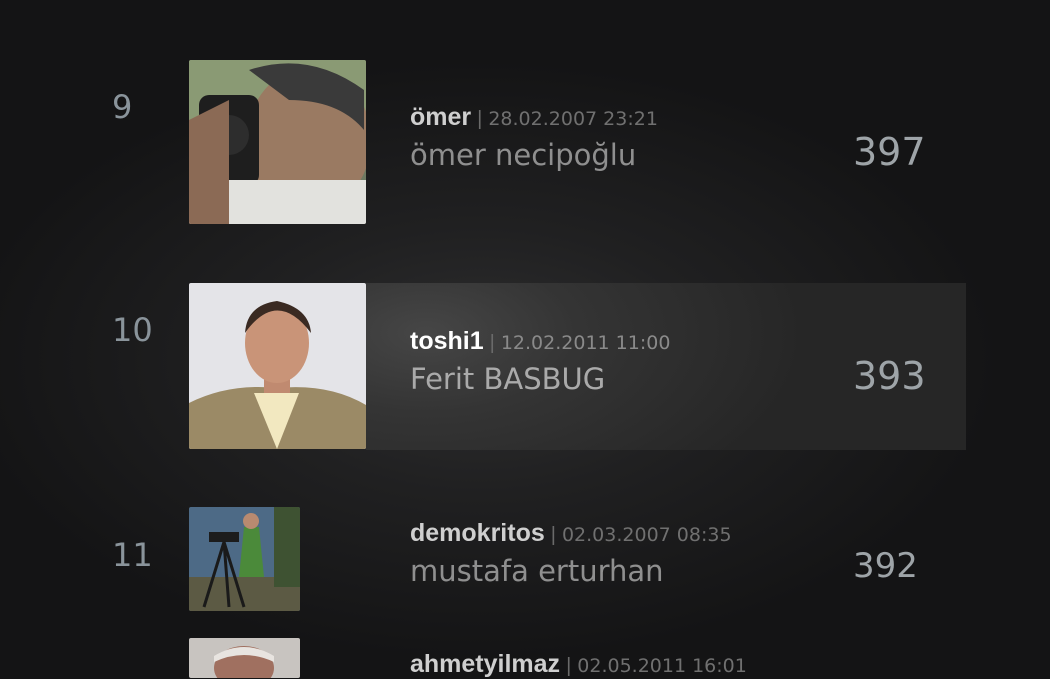 The image size is (1050, 679). Describe the element at coordinates (132, 330) in the screenshot. I see `rank-number: 10` at that location.